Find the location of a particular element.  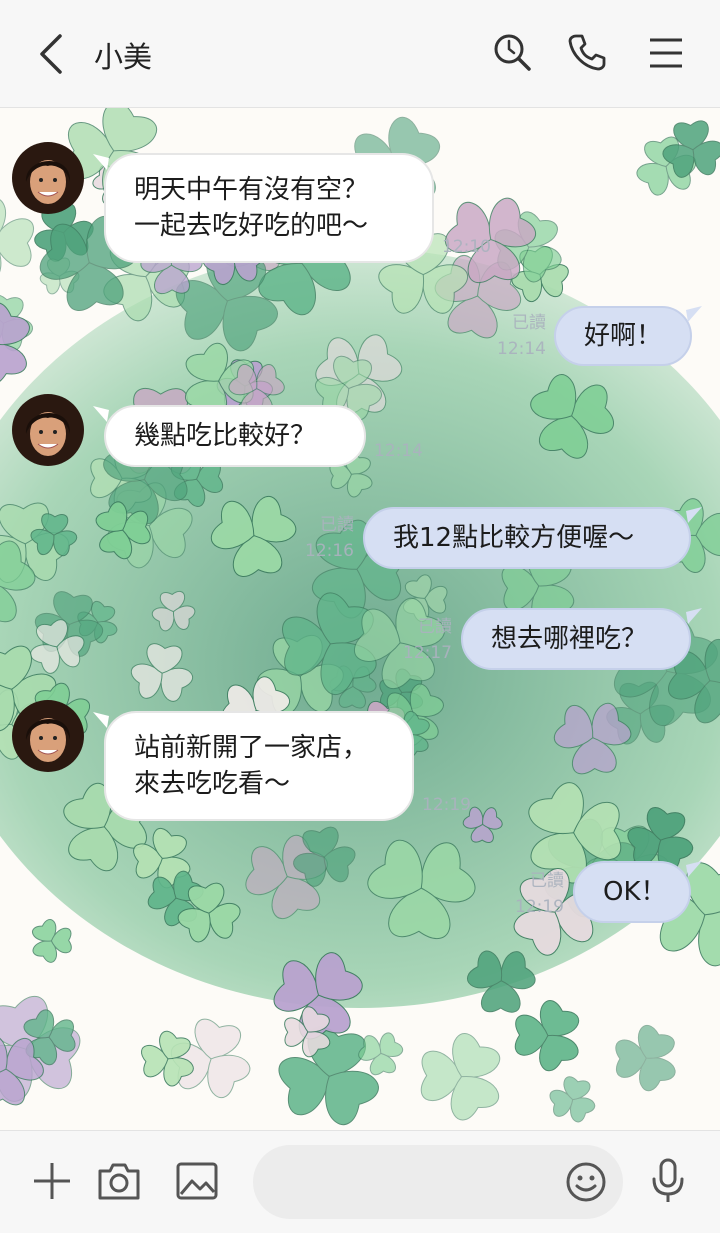

message-bubble-outgoing: 我12點比較方便喔〜 is located at coordinates (527, 538).